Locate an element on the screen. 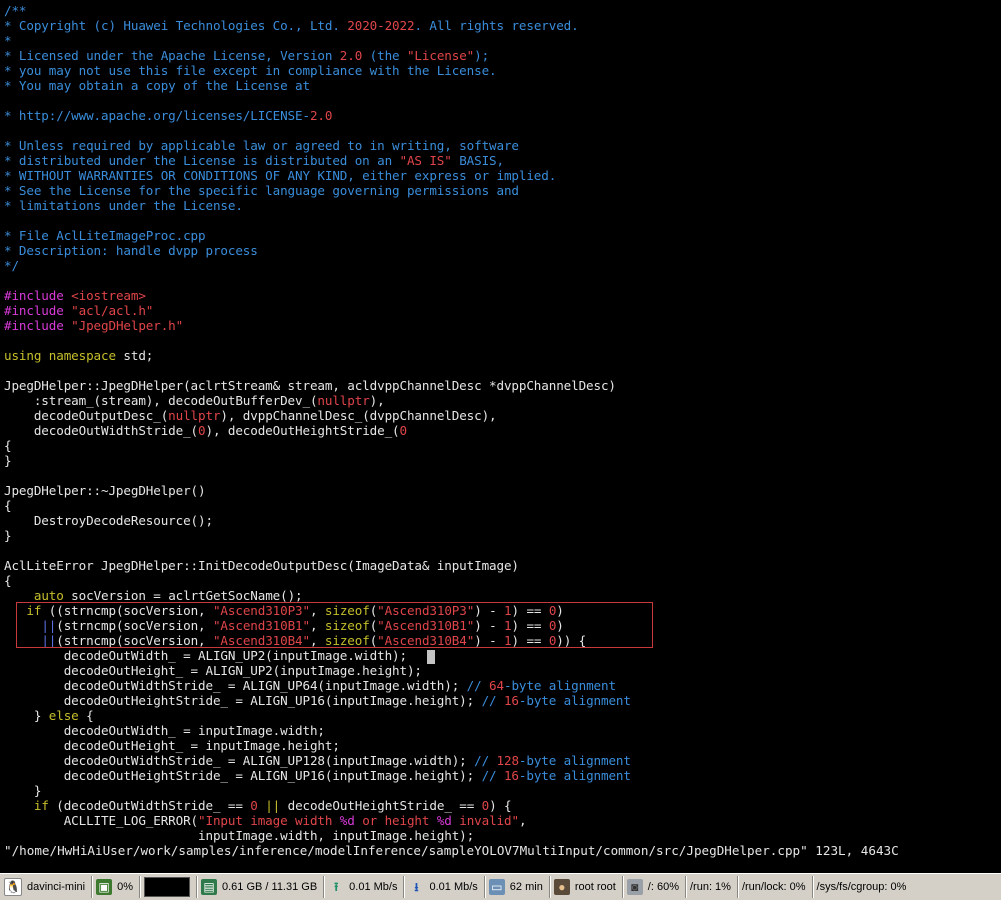  disk-cgroup-segment: /sys/fs/cgroup: 0% is located at coordinates (863, 887).